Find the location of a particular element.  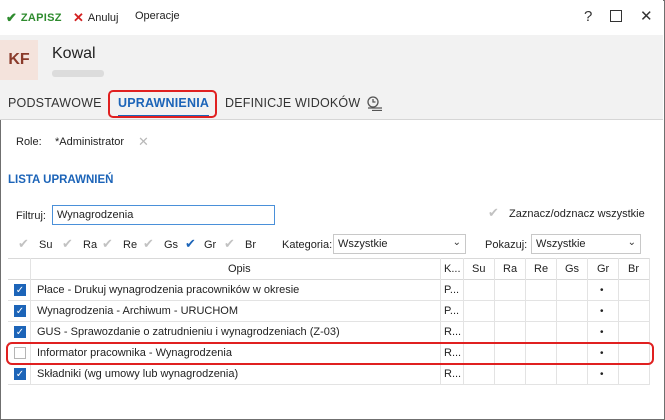

filter-input-value: Wynagrodzenia is located at coordinates (95, 215).